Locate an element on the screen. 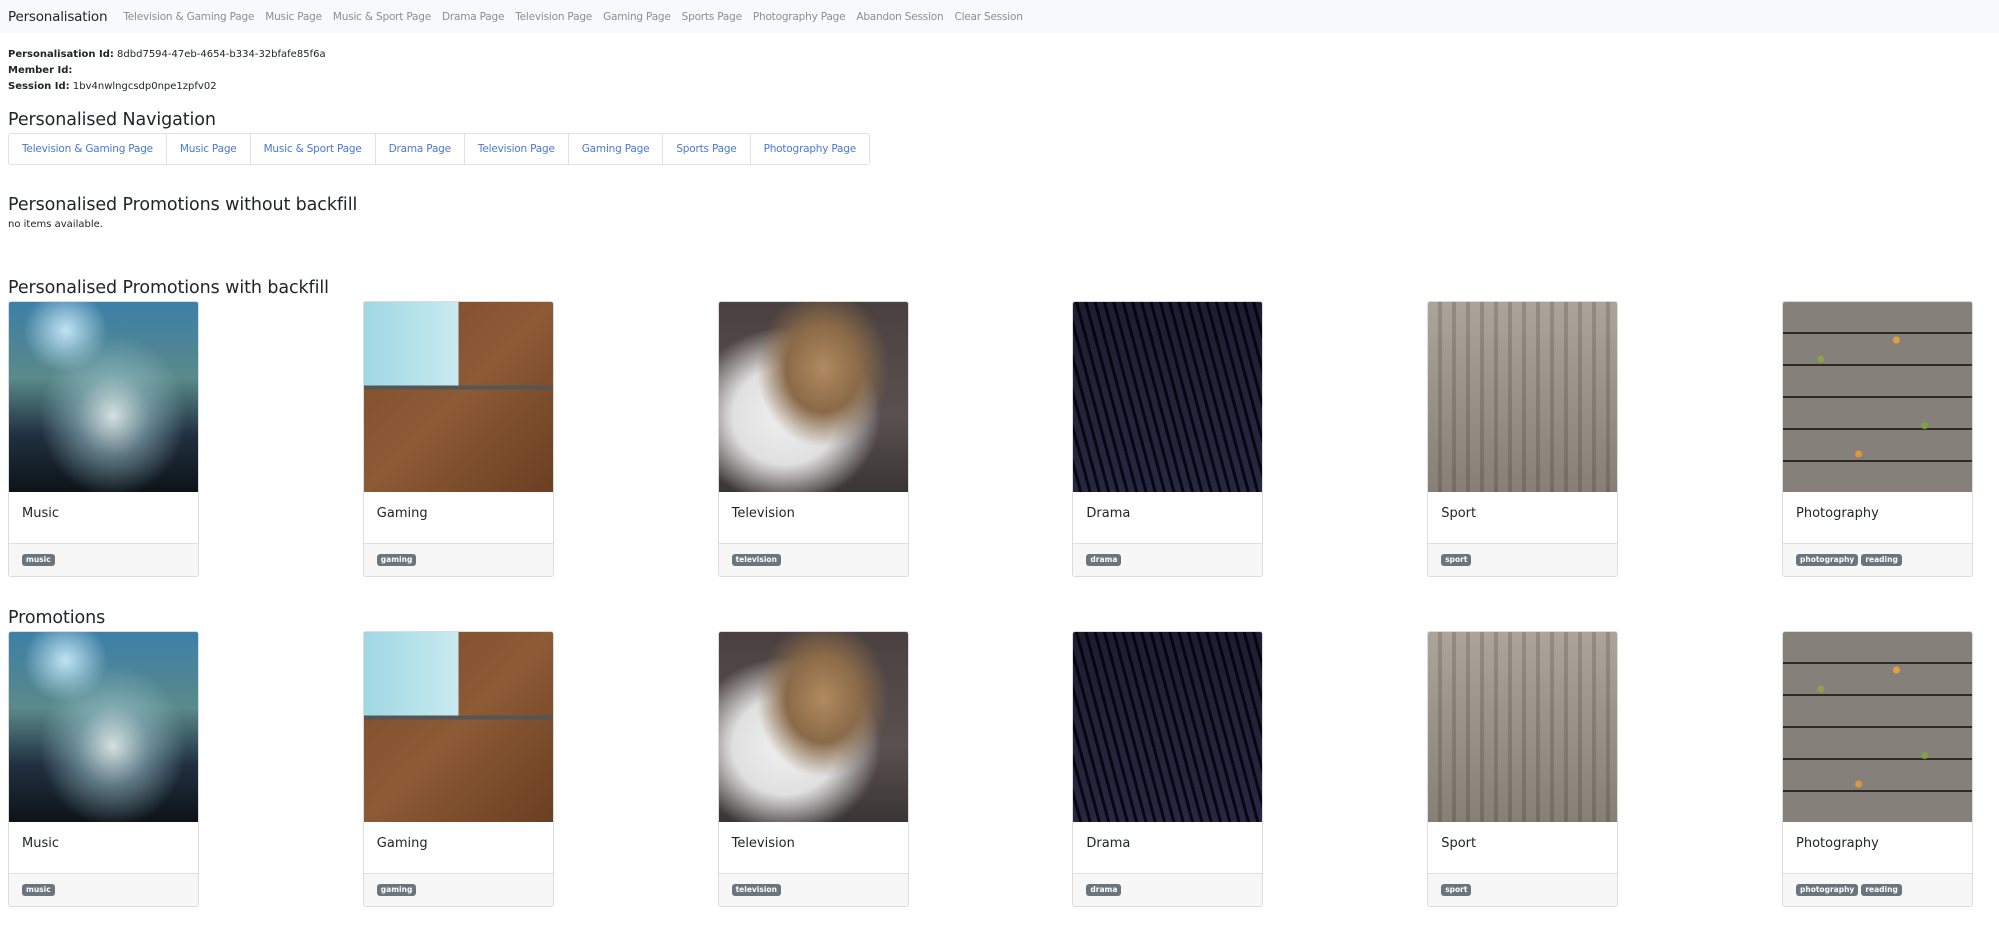 Image resolution: width=1999 pixels, height=946 pixels. promotions-without-backfill-heading: Personalised Promotions without backfill is located at coordinates (183, 205).